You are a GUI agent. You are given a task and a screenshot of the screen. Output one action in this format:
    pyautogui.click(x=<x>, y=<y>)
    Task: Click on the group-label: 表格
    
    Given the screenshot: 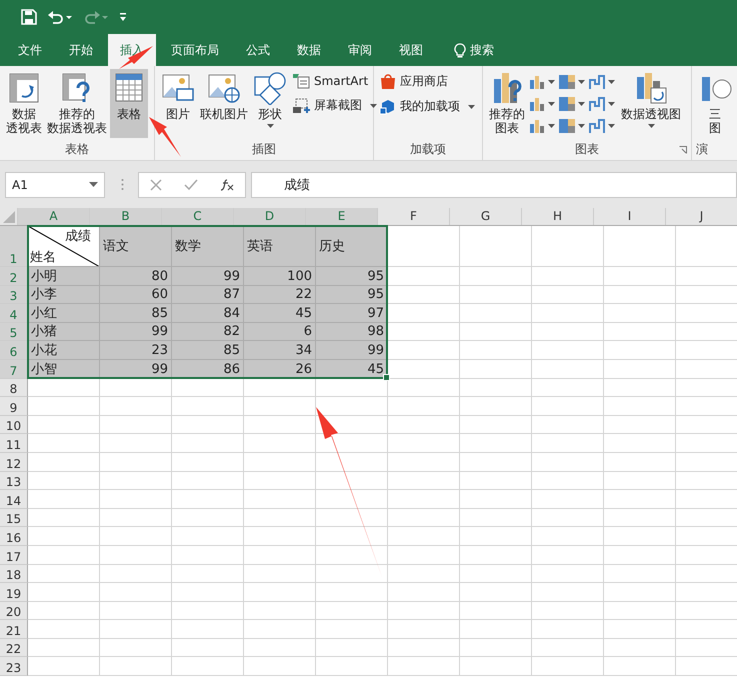 What is the action you would take?
    pyautogui.click(x=77, y=149)
    